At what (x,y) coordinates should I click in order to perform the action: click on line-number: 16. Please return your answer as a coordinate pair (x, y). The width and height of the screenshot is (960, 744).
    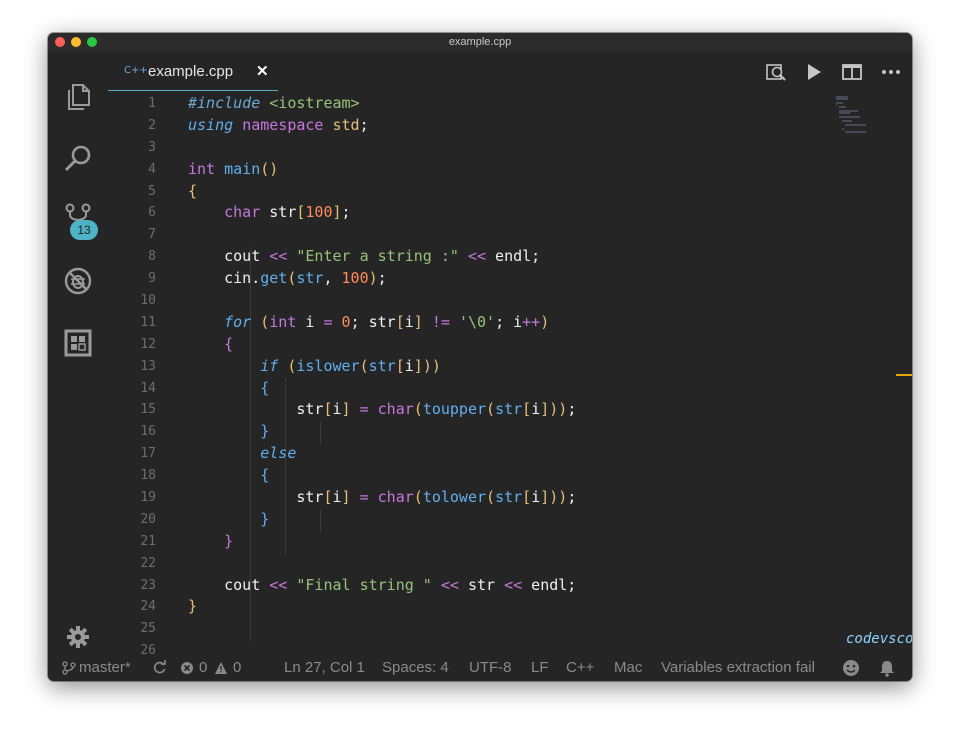
    Looking at the image, I should click on (148, 432).